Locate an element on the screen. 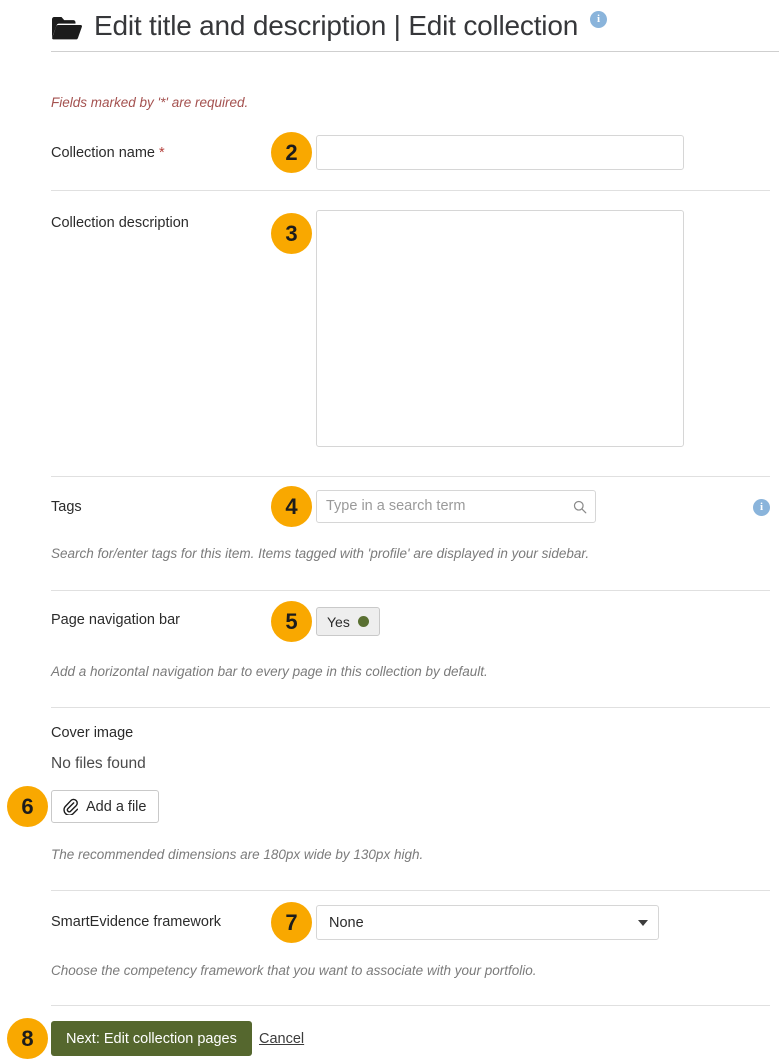  tags-info-icon: i is located at coordinates (761, 507).